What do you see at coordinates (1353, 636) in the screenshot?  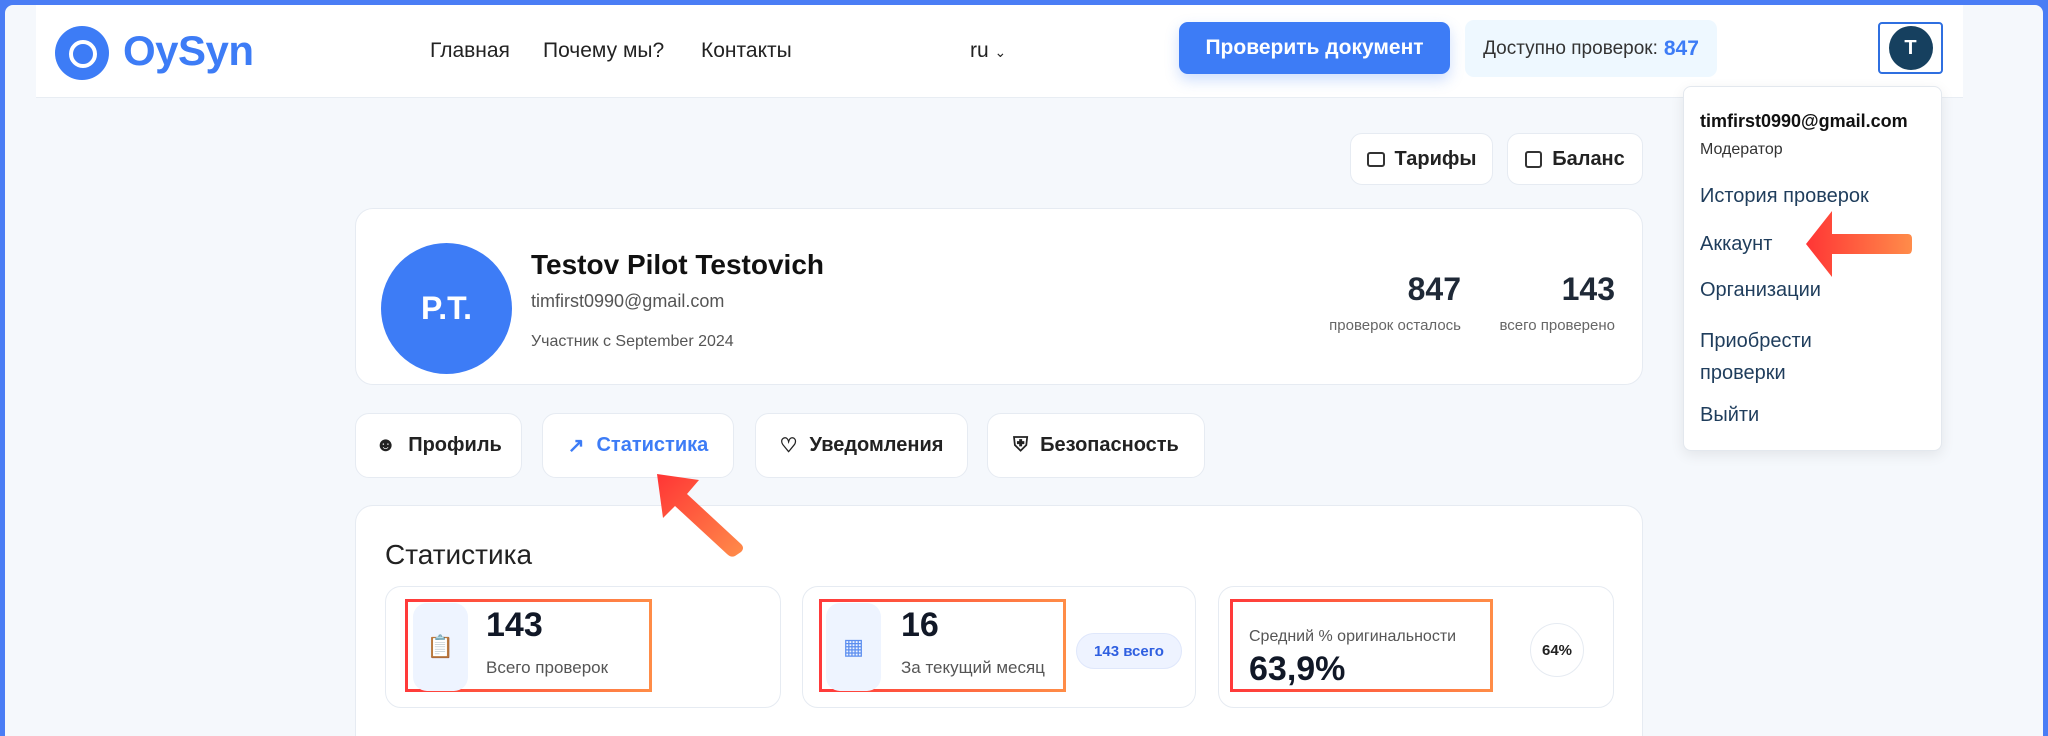 I see `originality-label: Средний % оригинальности` at bounding box center [1353, 636].